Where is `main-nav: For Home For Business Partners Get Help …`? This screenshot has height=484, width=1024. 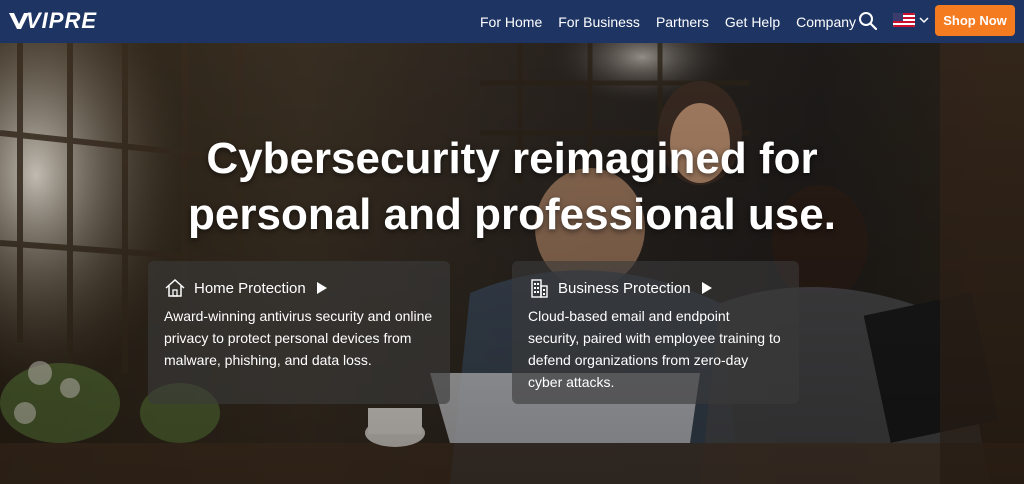 main-nav: For Home For Business Partners Get Help … is located at coordinates (676, 21).